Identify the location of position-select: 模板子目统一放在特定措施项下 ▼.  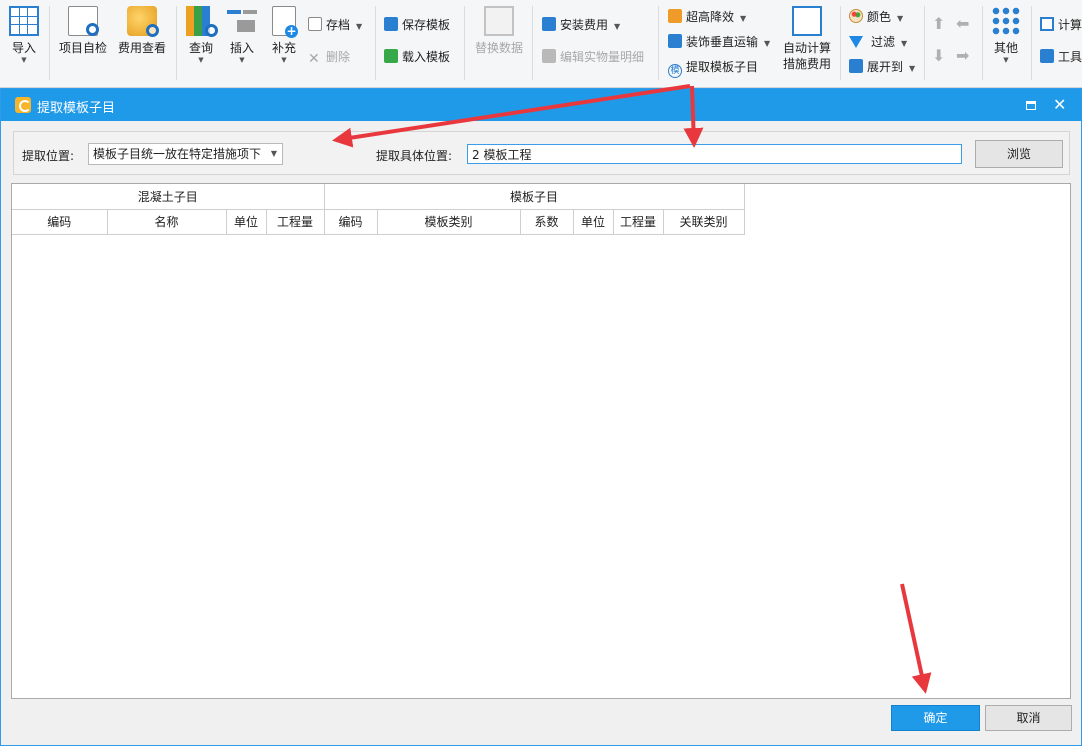
(185, 154).